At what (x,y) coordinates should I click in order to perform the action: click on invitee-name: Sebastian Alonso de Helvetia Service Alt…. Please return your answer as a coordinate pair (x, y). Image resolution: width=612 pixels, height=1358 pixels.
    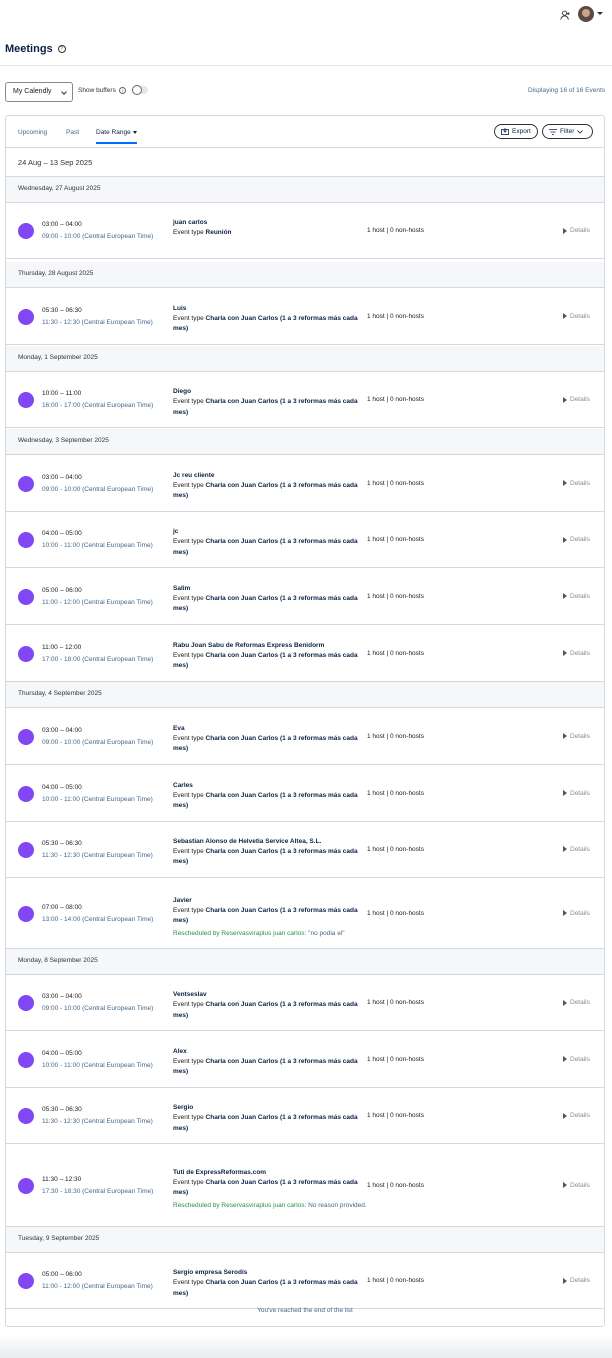
    Looking at the image, I should click on (247, 841).